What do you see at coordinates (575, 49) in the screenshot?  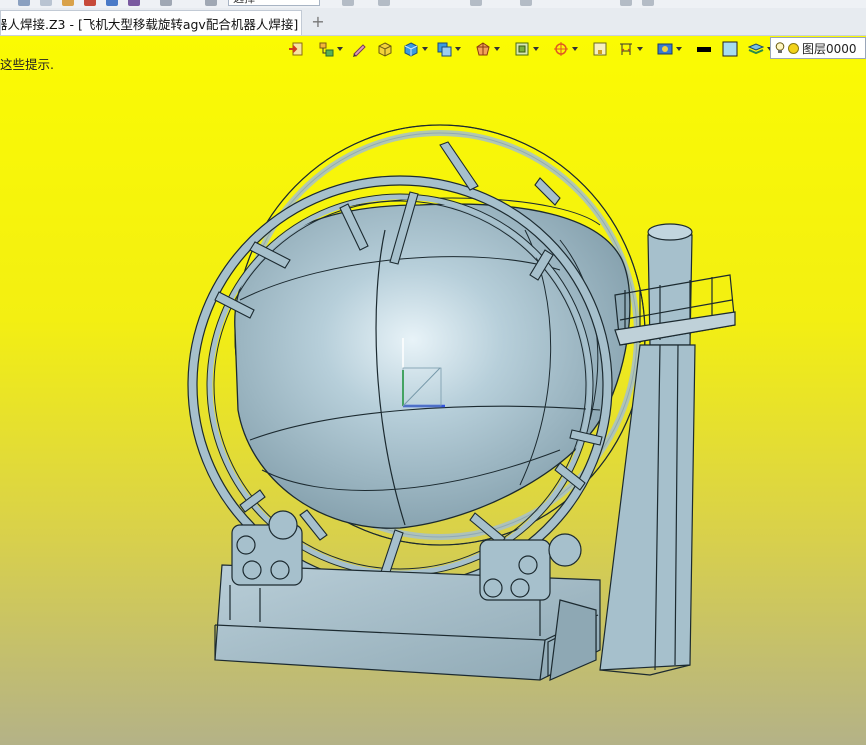 I see `pivot-dropdown` at bounding box center [575, 49].